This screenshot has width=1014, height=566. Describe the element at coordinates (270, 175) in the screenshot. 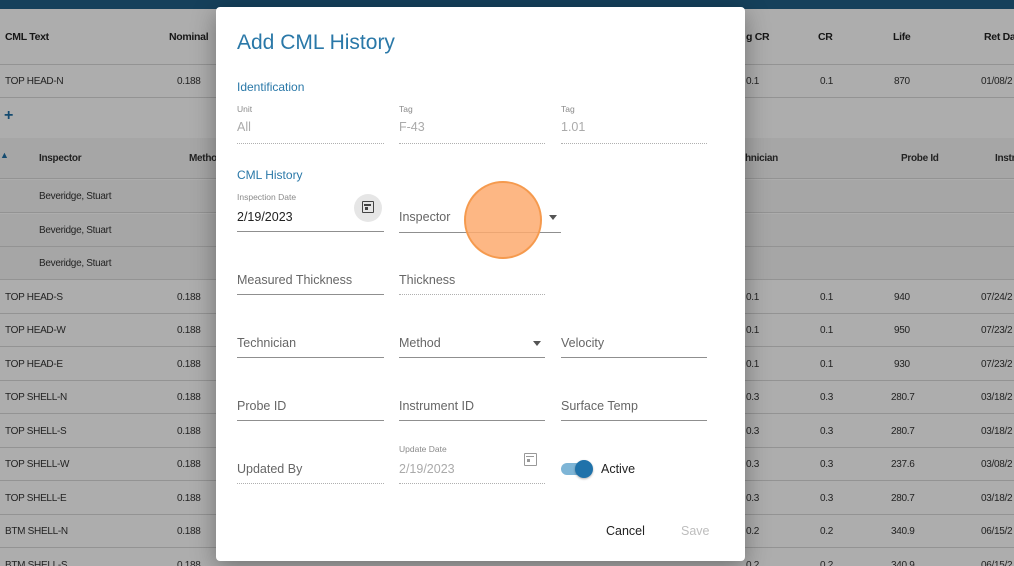

I see `cml-history-heading: CML History` at that location.